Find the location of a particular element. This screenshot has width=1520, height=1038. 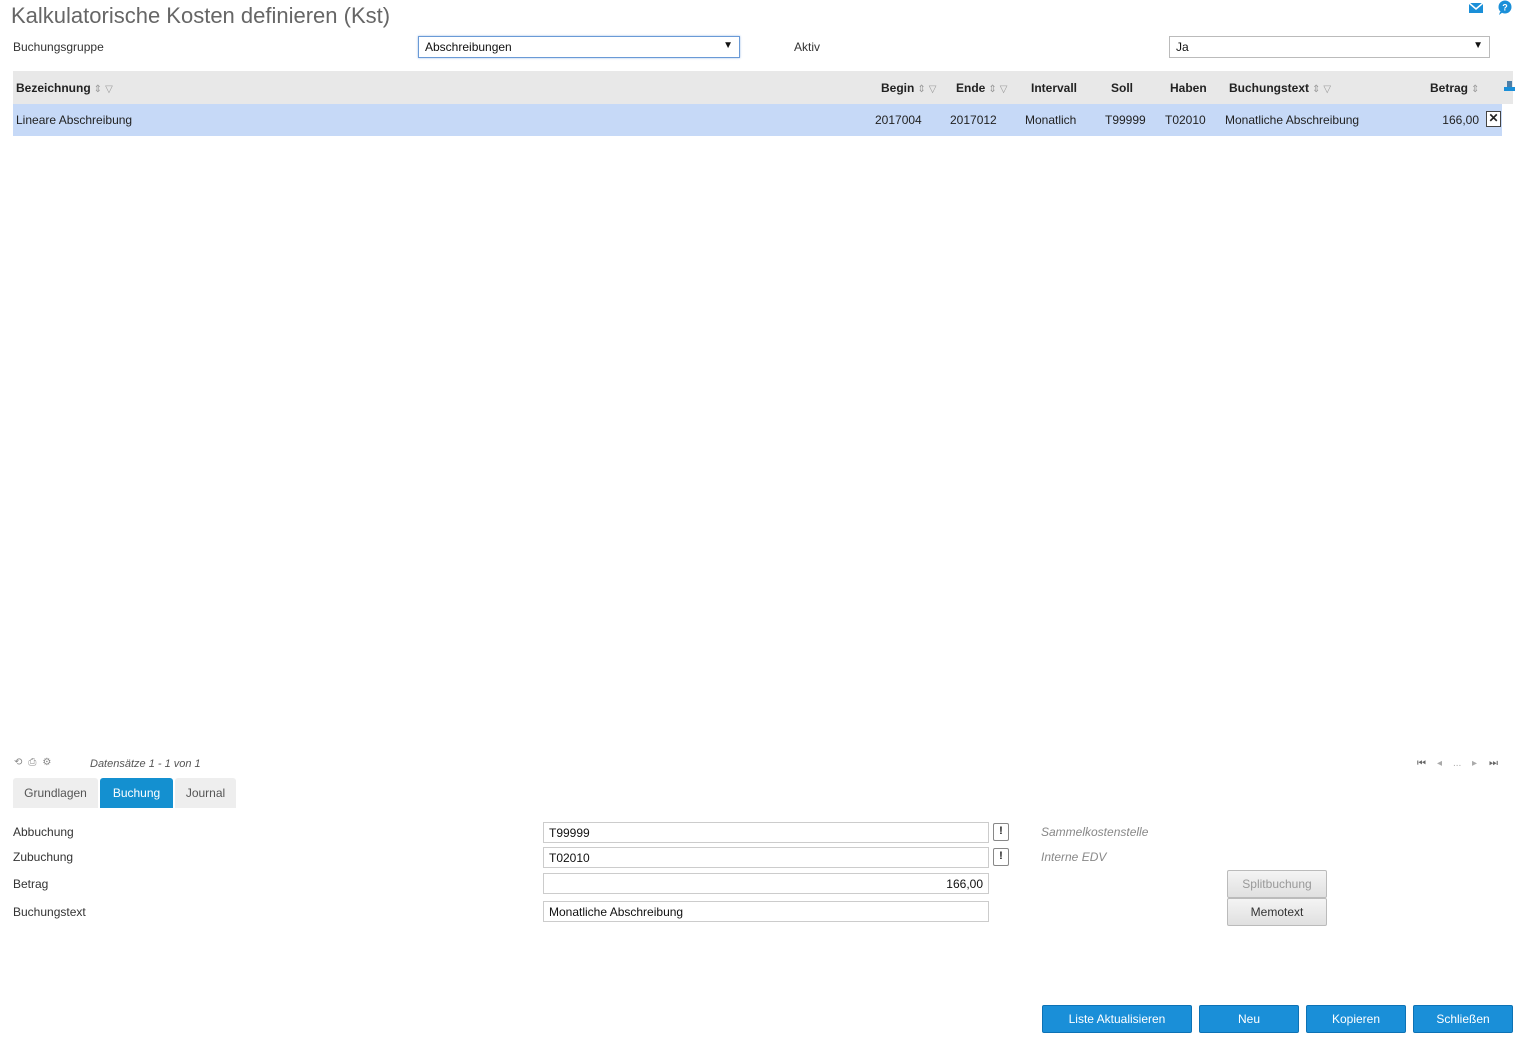

column-label: Bezeichnung is located at coordinates (53, 88).